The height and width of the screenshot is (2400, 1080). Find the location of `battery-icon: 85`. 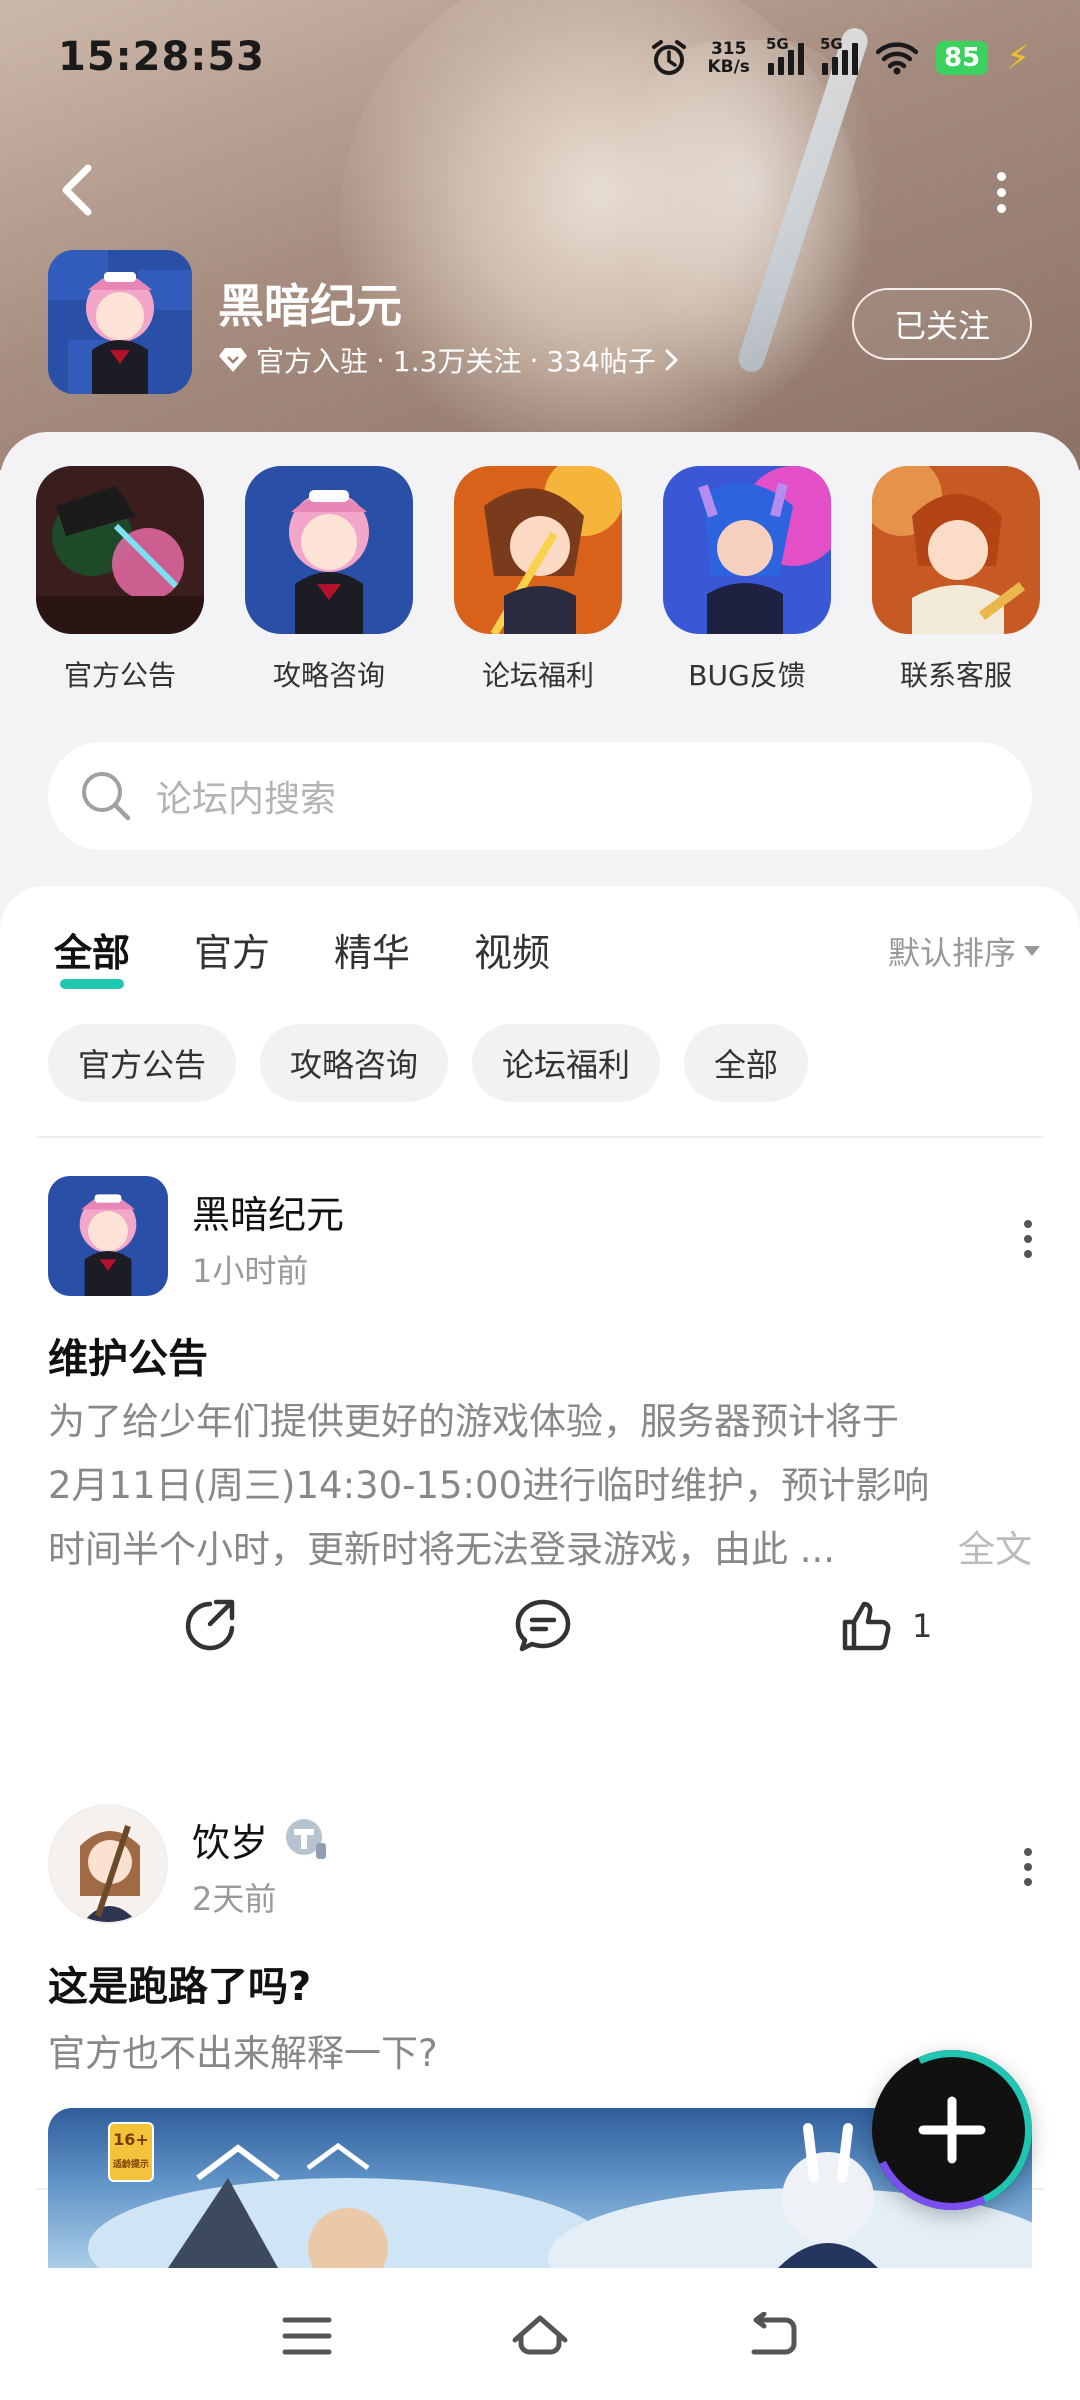

battery-icon: 85 is located at coordinates (962, 58).